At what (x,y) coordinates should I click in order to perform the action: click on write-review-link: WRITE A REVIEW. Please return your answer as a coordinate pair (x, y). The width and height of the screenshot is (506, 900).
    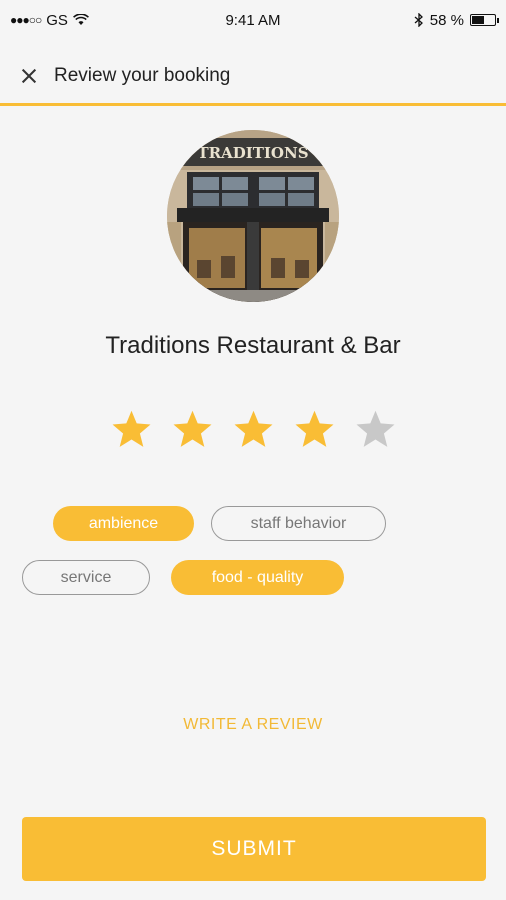
    Looking at the image, I should click on (253, 725).